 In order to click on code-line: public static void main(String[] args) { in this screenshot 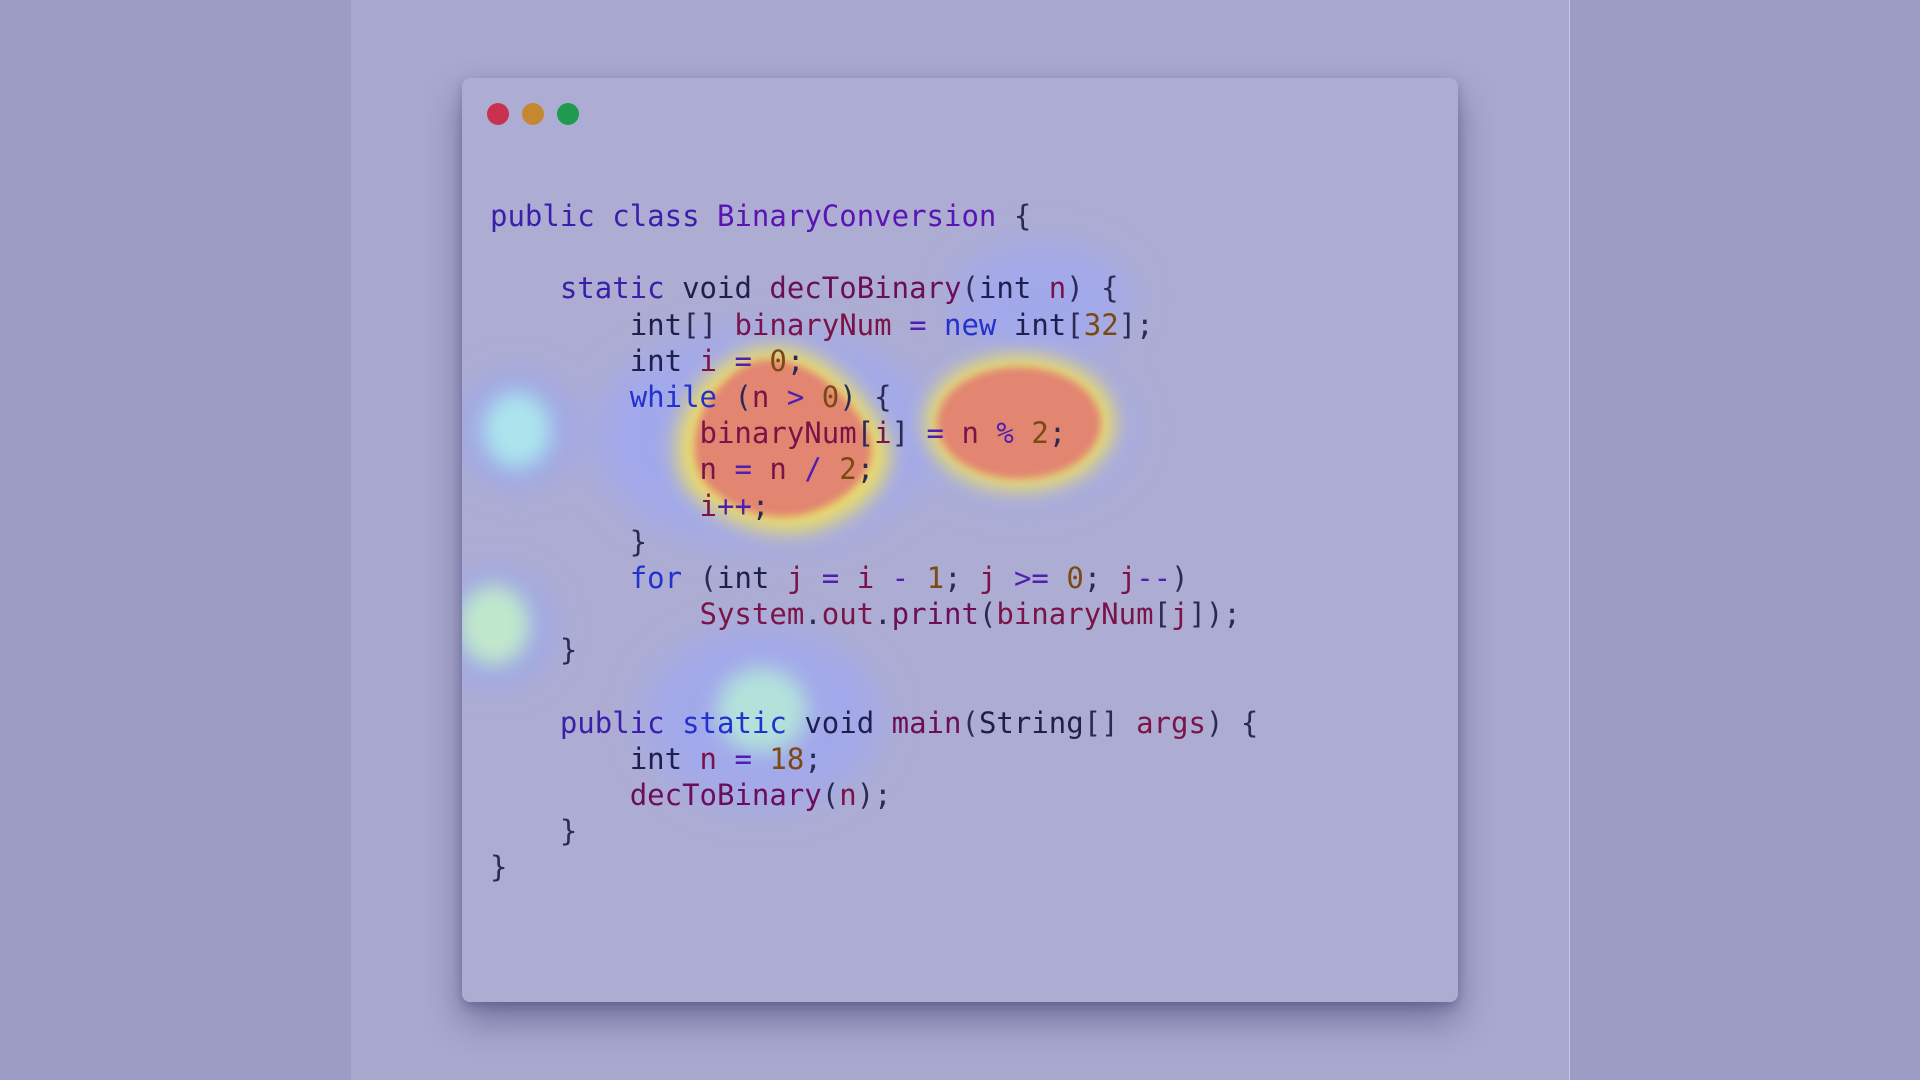, I will do `click(874, 723)`.